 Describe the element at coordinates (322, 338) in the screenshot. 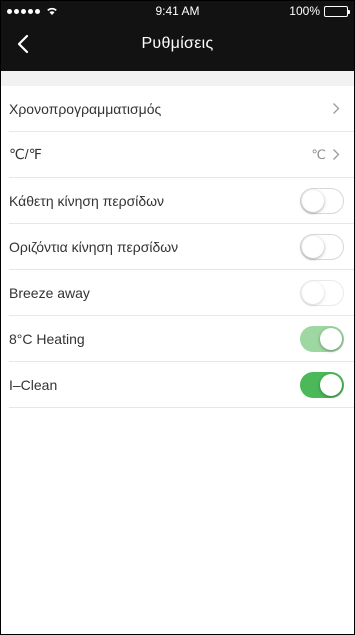

I see `heating-8c-toggle` at that location.